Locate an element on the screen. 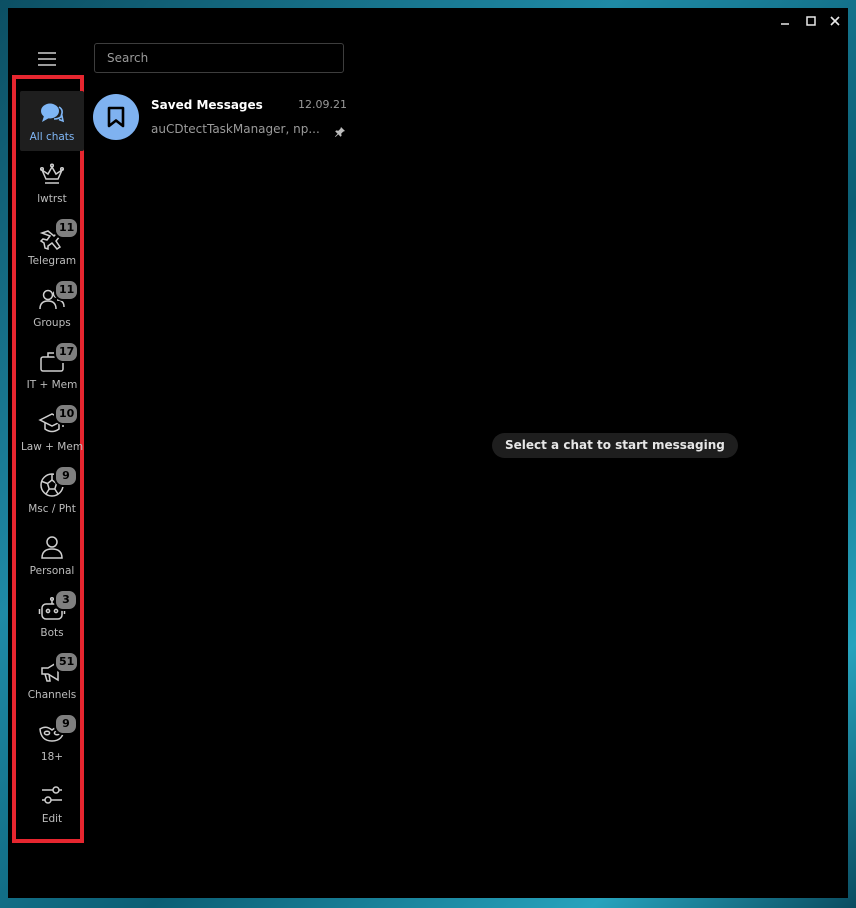 The width and height of the screenshot is (856, 908). folder-lwtrst: lwtrst is located at coordinates (52, 183).